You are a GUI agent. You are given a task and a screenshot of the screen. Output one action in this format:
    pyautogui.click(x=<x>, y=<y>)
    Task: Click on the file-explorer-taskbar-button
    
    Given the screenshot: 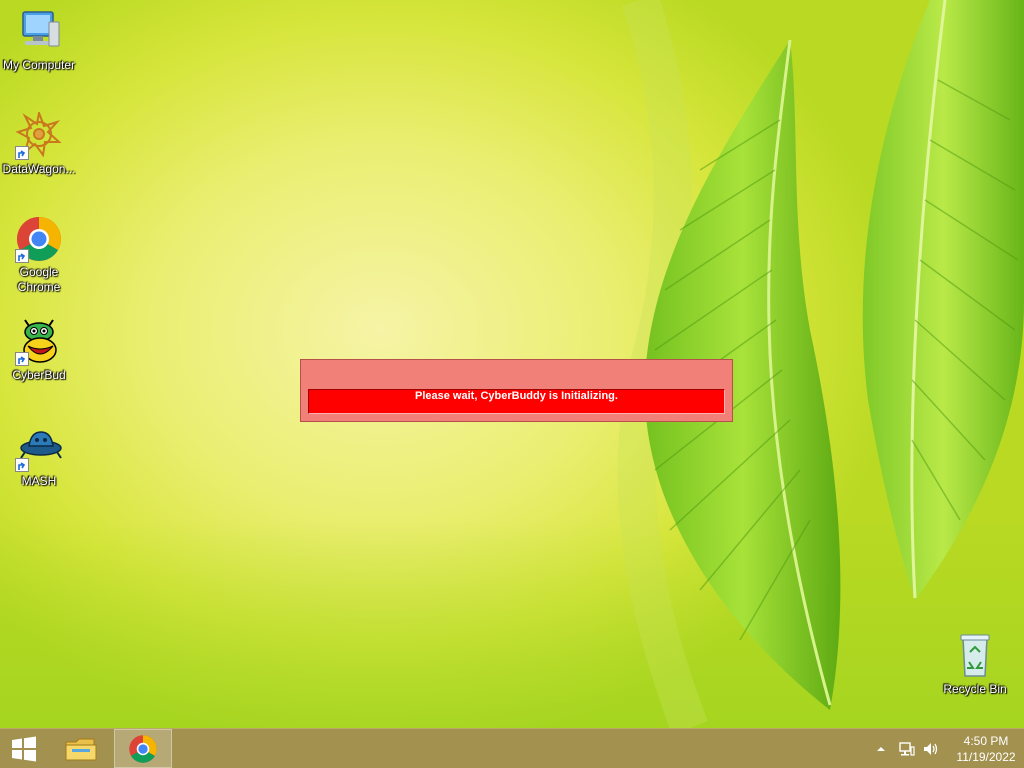 What is the action you would take?
    pyautogui.click(x=81, y=748)
    